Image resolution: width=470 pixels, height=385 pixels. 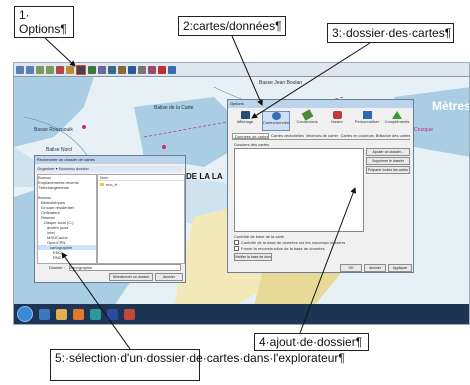 I want to click on chart-folder-list-header: Dossiers des cartes, so click(x=252, y=144).